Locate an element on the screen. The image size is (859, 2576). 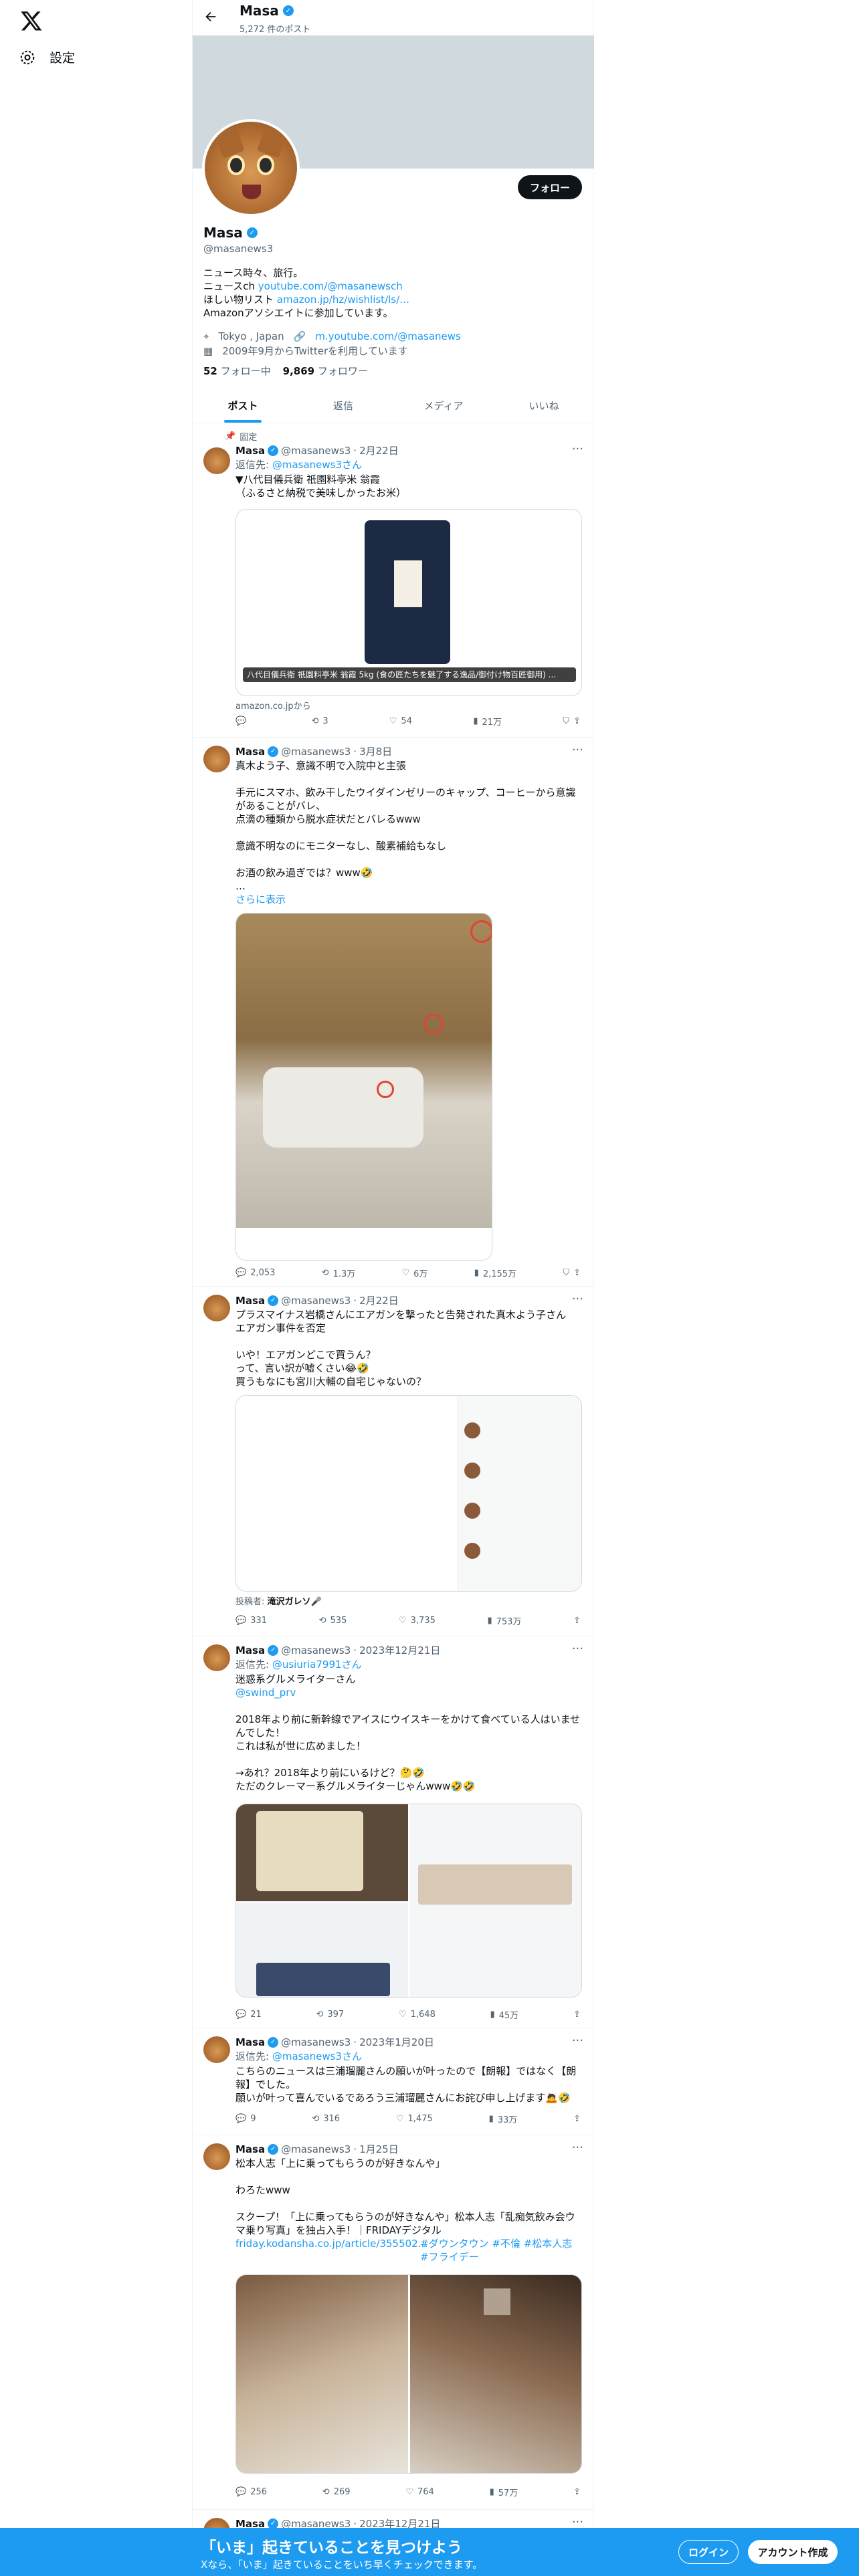
like-button: ♡ 1,648 is located at coordinates (417, 2015).